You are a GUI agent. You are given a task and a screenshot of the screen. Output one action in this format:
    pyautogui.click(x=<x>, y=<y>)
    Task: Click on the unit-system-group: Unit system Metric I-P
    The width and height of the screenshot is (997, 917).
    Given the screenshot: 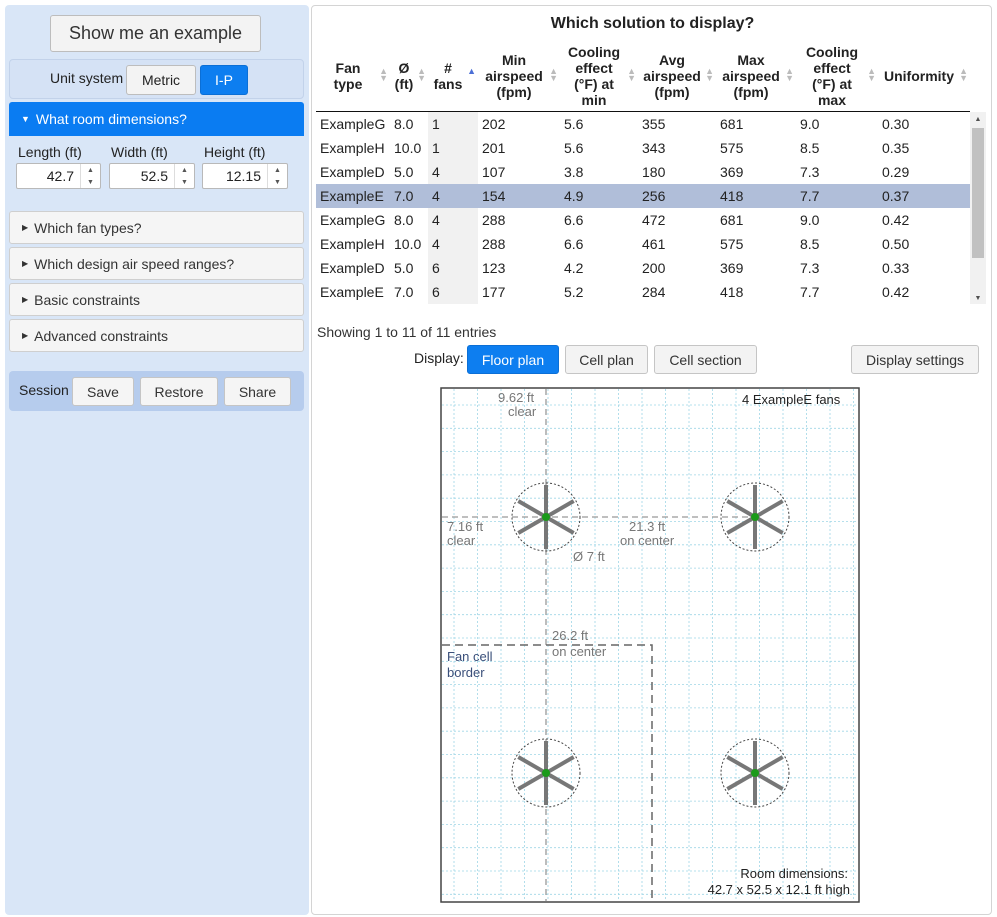 What is the action you would take?
    pyautogui.click(x=156, y=79)
    